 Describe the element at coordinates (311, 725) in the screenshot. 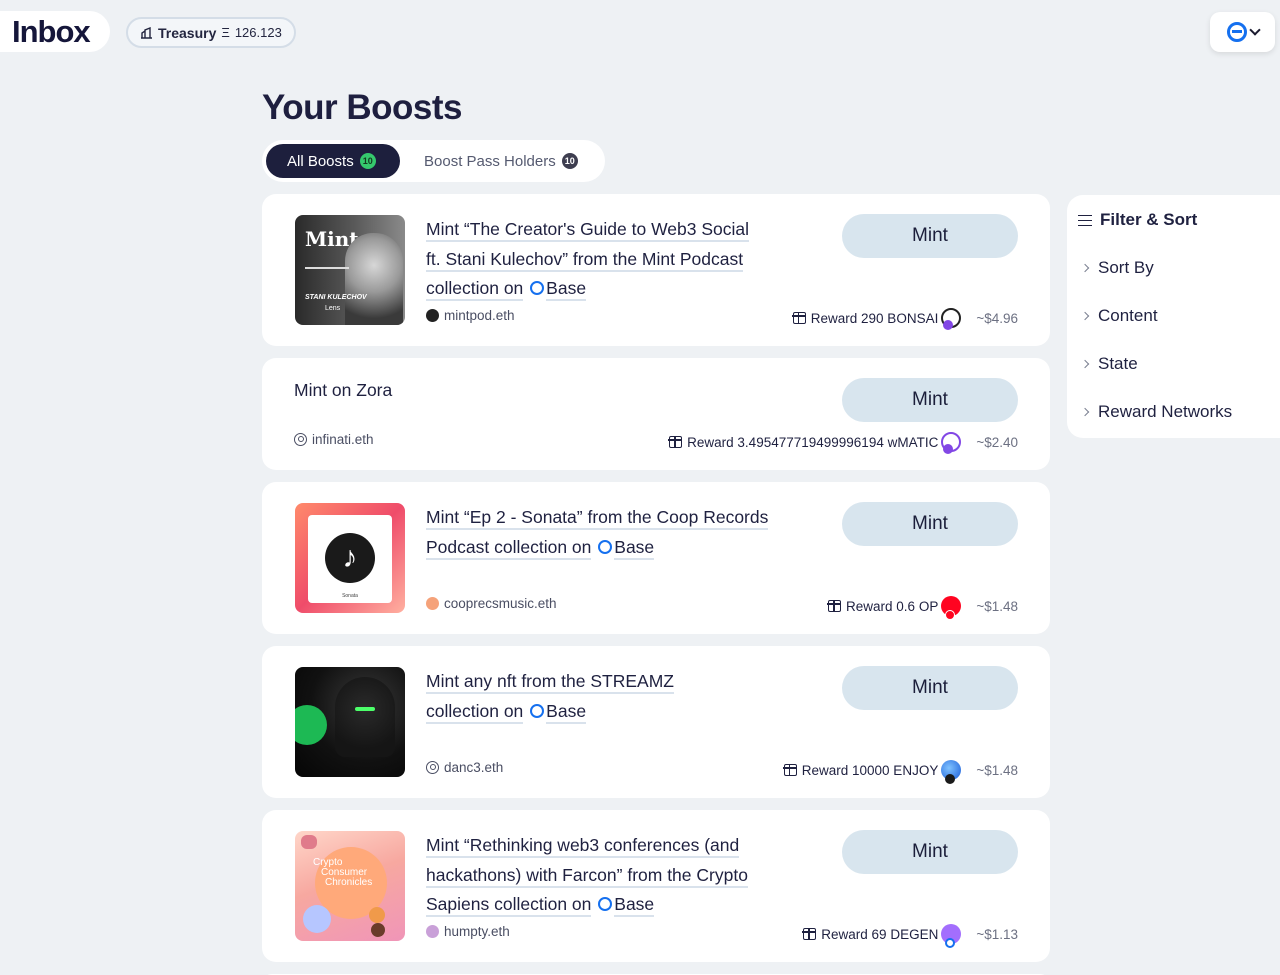

I see `spotify-icon` at that location.